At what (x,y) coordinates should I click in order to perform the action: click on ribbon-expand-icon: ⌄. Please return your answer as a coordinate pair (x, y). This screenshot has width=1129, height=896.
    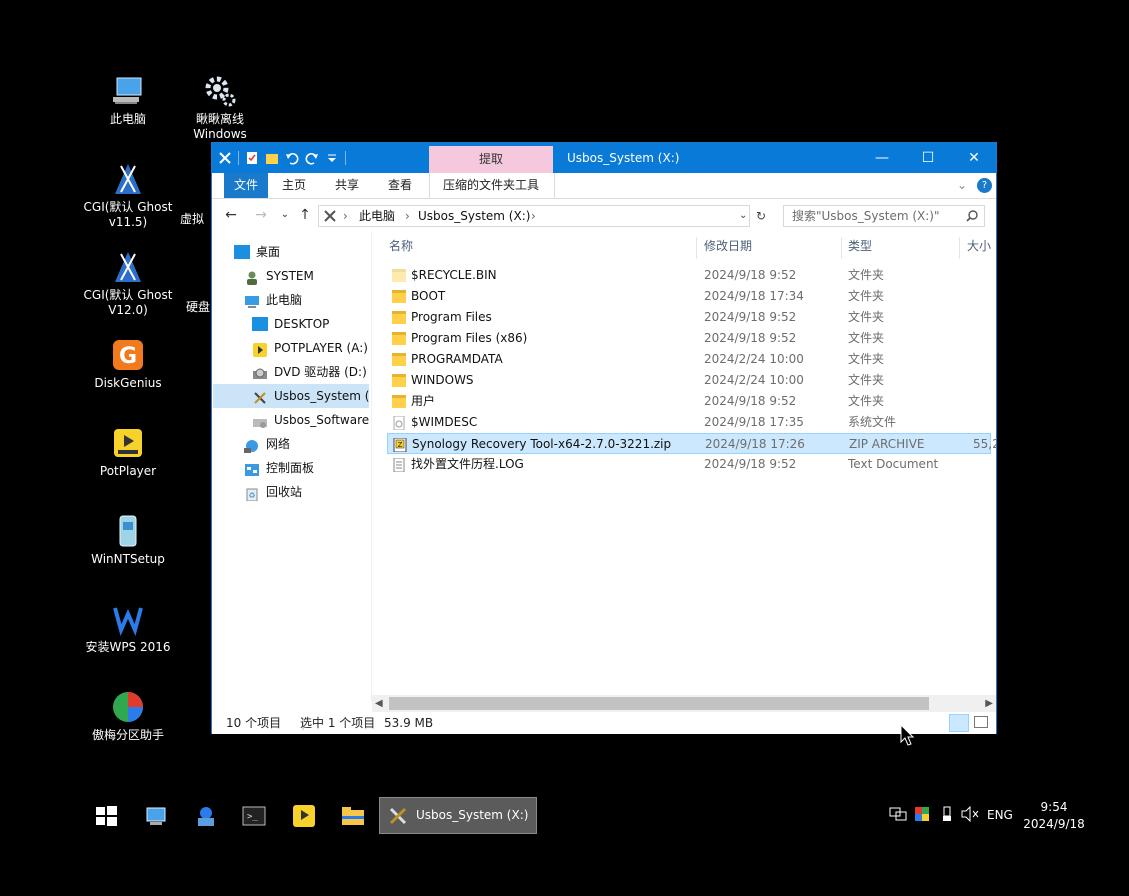
    Looking at the image, I should click on (962, 185).